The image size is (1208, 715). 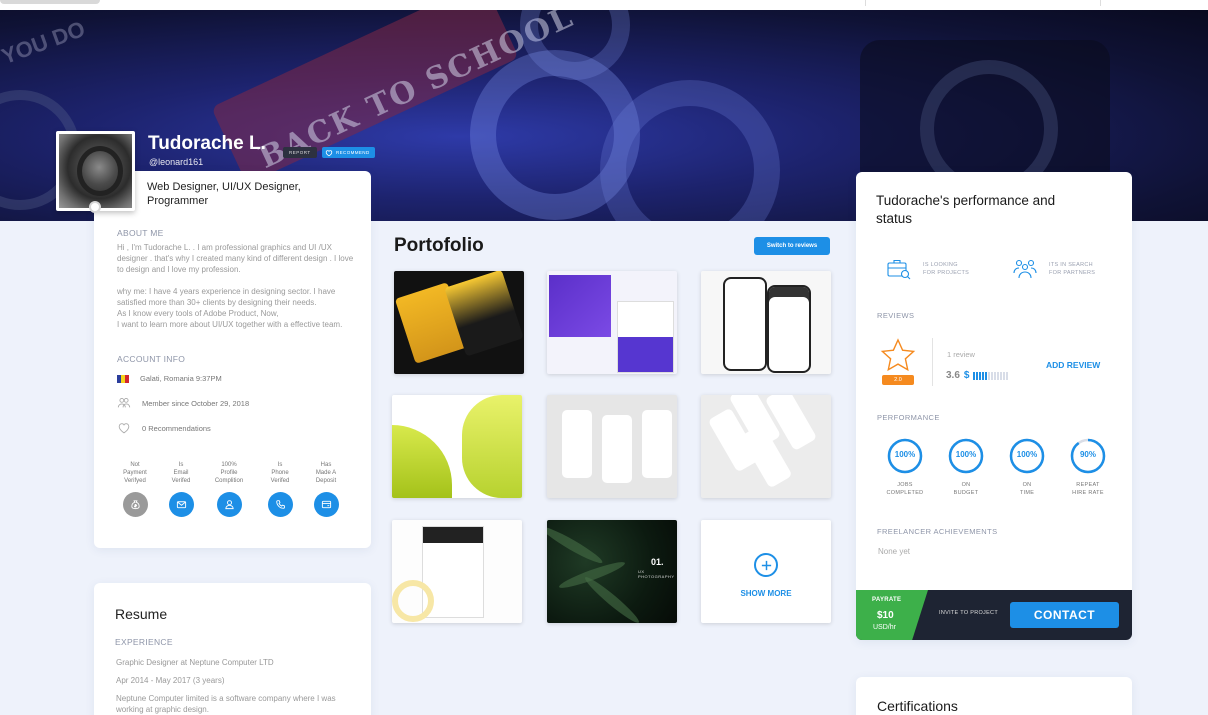 I want to click on cover-camera, so click(x=985, y=119).